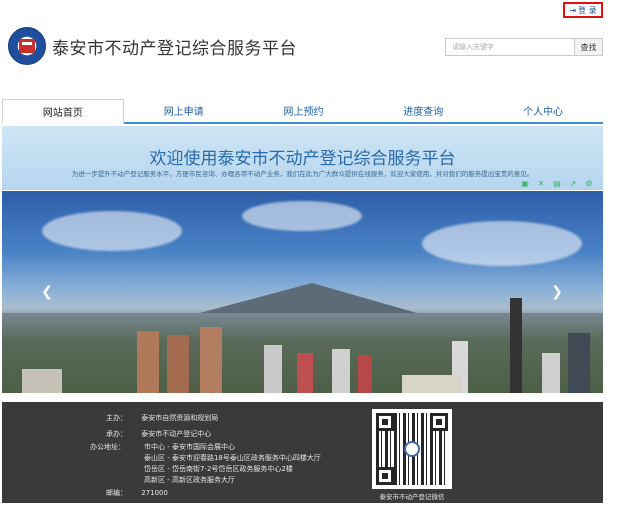 The width and height of the screenshot is (621, 505). What do you see at coordinates (543, 110) in the screenshot?
I see `nav-item-personal-center: 个人中心` at bounding box center [543, 110].